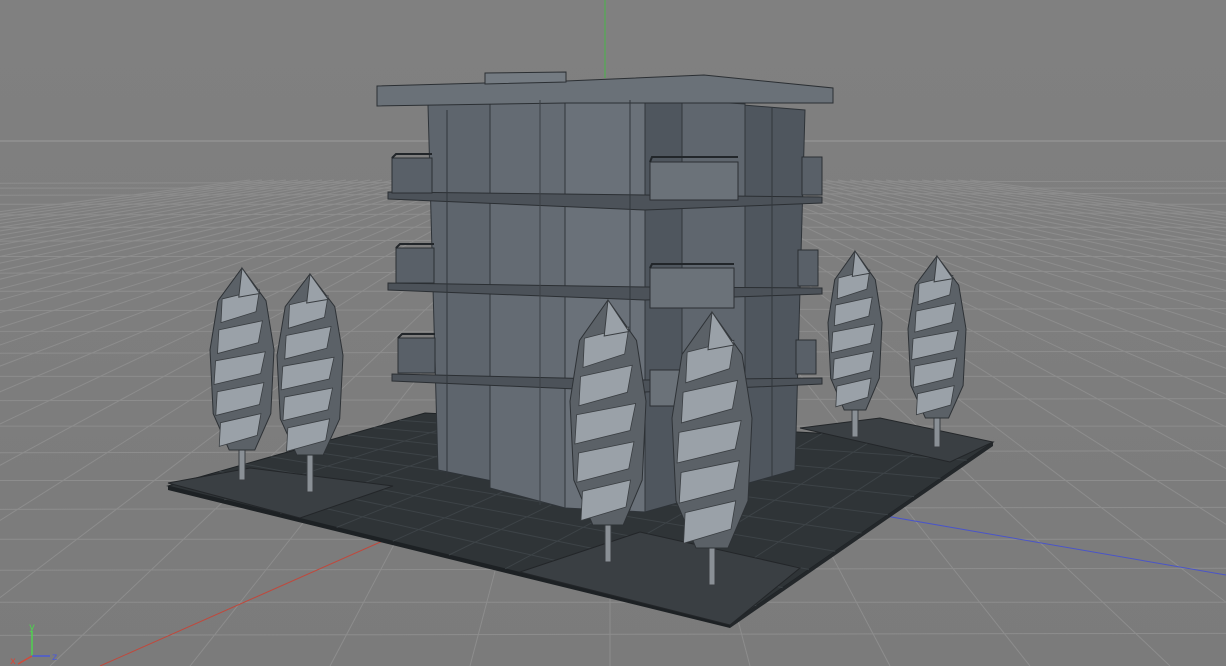 This screenshot has width=1226, height=666. Describe the element at coordinates (13, 661) in the screenshot. I see `gizmo-x-label: x` at that location.